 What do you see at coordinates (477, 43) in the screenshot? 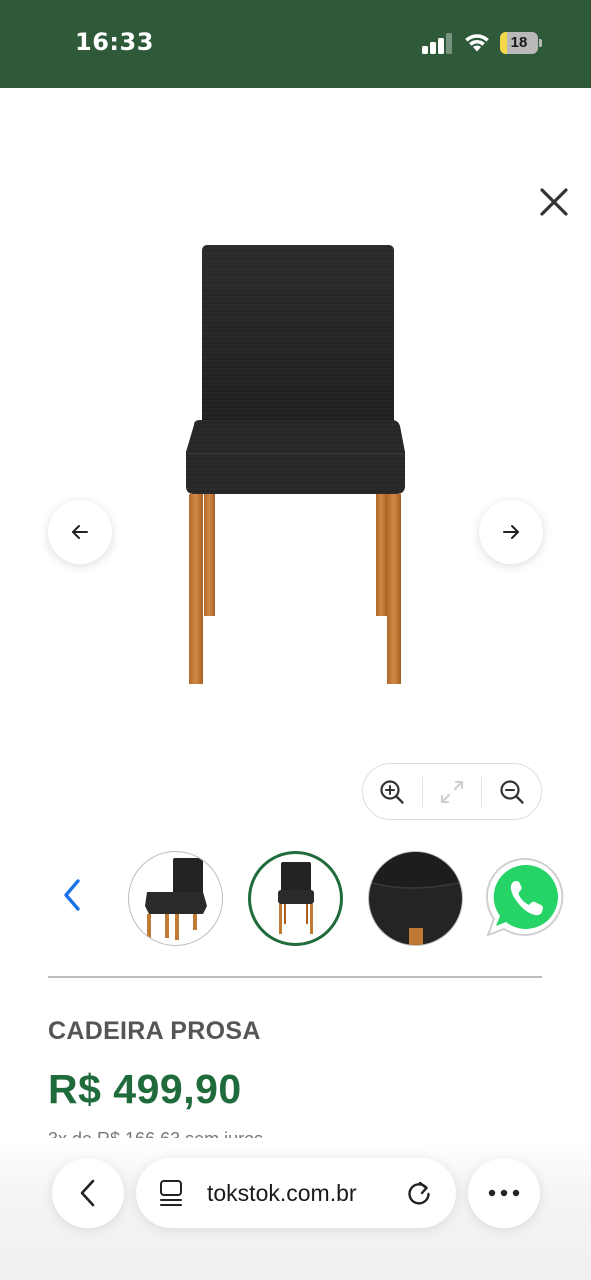
I see `wifi-icon` at bounding box center [477, 43].